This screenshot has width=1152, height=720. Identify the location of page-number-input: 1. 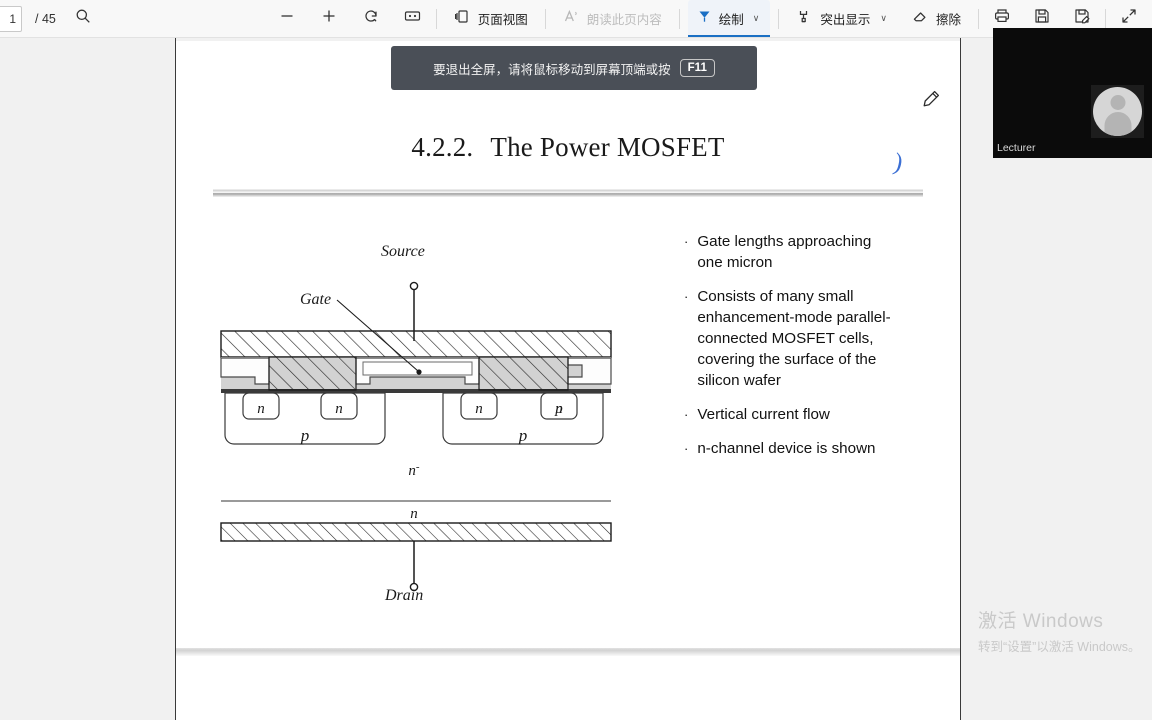
(11, 18).